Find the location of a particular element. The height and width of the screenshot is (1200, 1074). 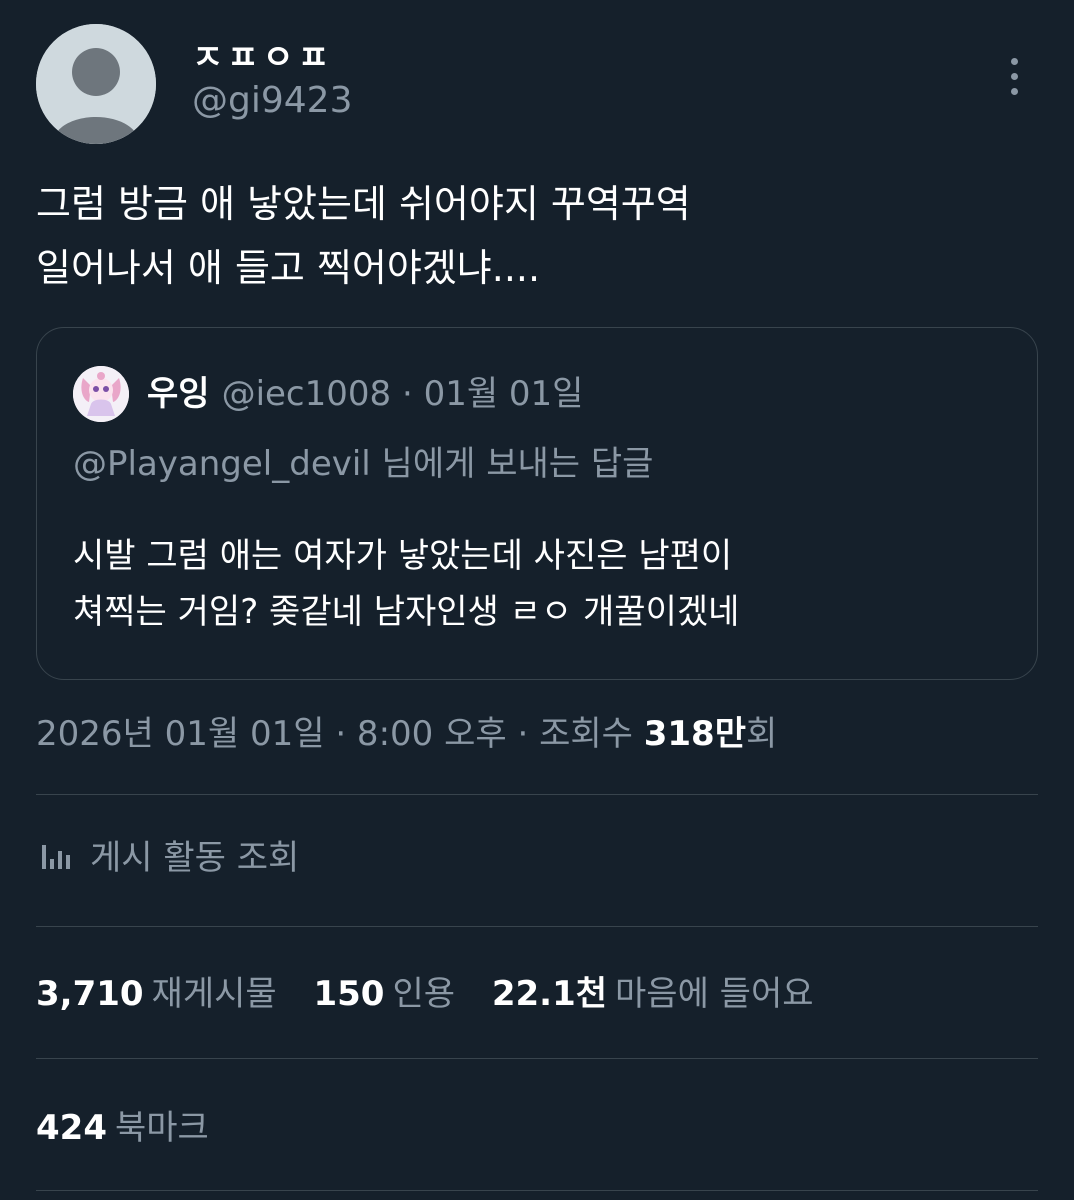

character-avatar-icon is located at coordinates (101, 394).